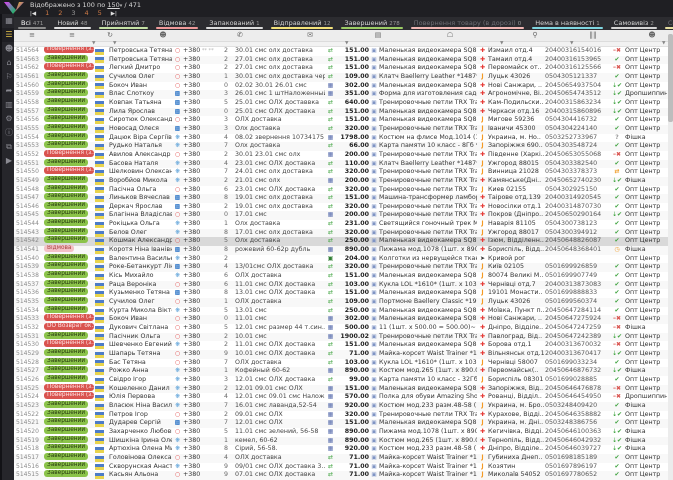  I want to click on tab-3: Прийнятий 7, so click(123, 23).